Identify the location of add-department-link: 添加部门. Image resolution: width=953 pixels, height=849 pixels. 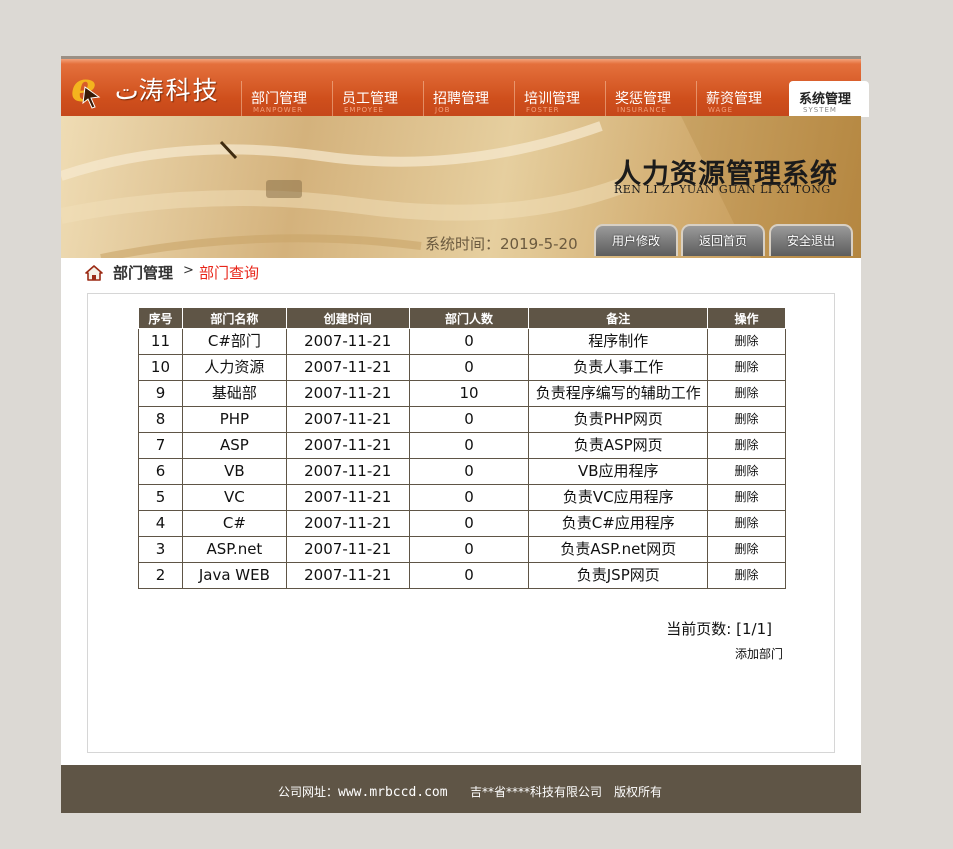
(759, 653).